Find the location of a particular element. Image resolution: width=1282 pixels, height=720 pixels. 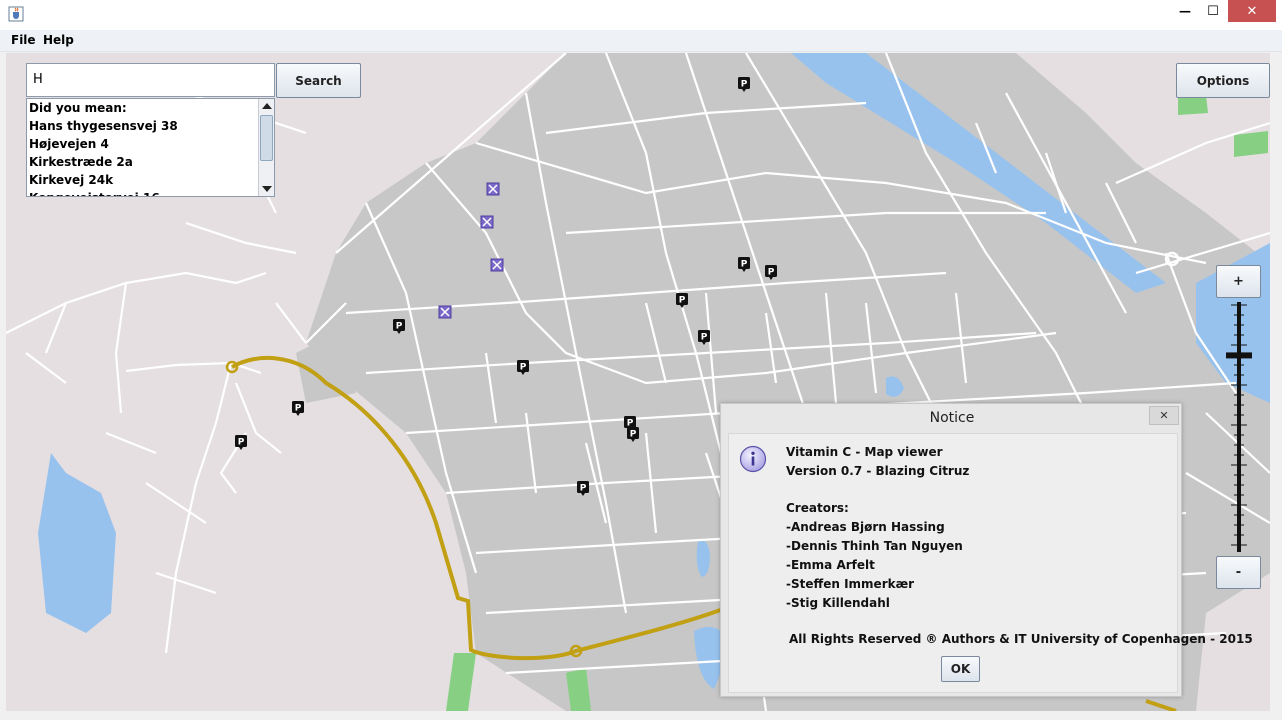

menu-file: File is located at coordinates (23, 40).